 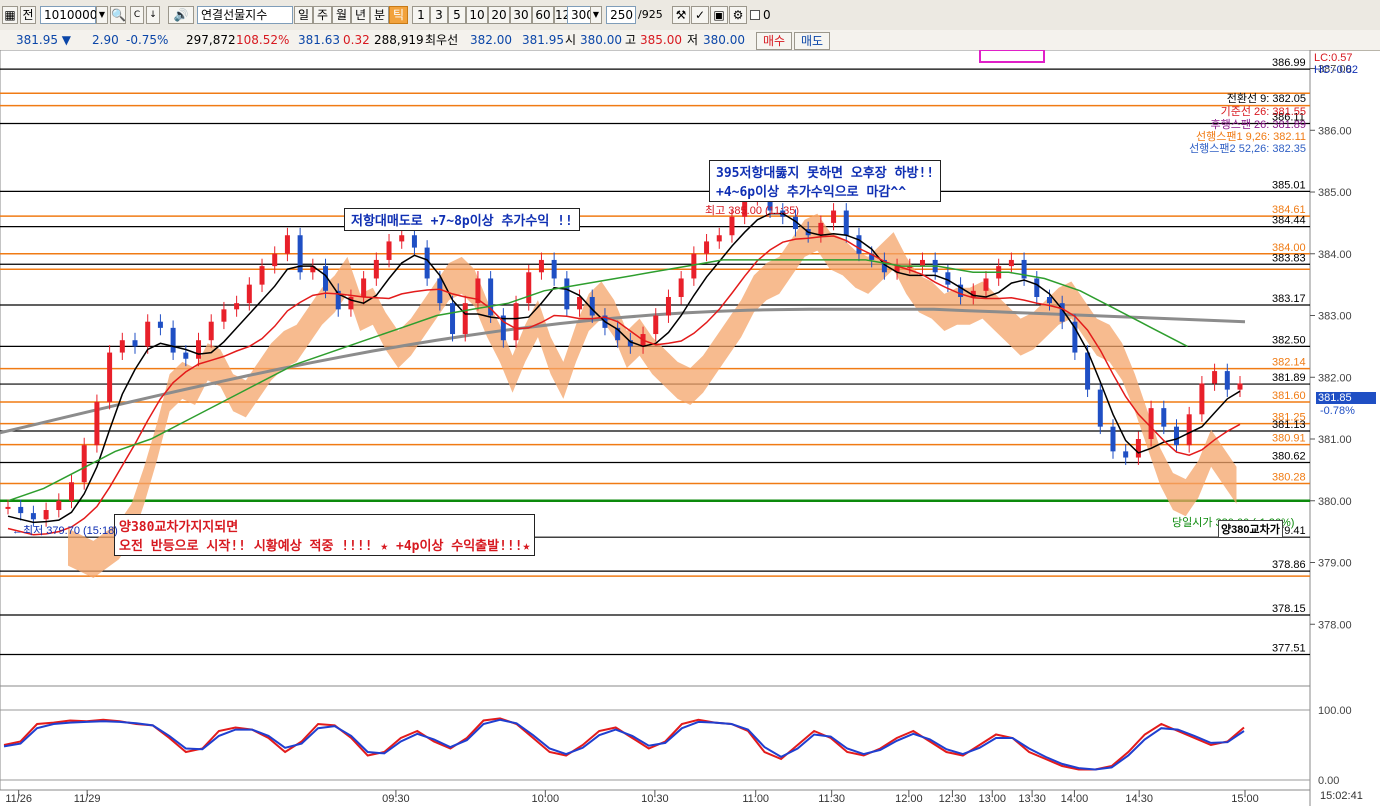 What do you see at coordinates (767, 15) in the screenshot?
I see `option-checkbox-label: 0` at bounding box center [767, 15].